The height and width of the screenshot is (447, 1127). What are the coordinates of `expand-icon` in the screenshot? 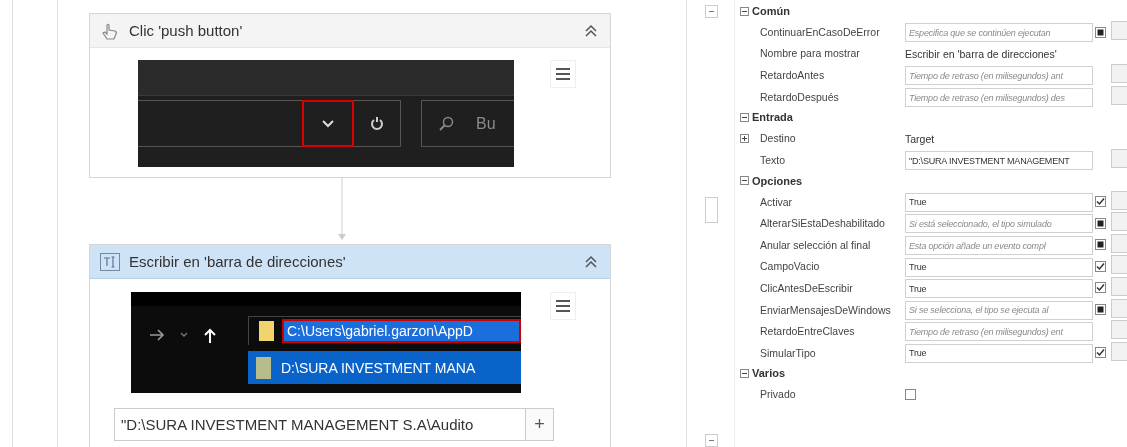 It's located at (744, 138).